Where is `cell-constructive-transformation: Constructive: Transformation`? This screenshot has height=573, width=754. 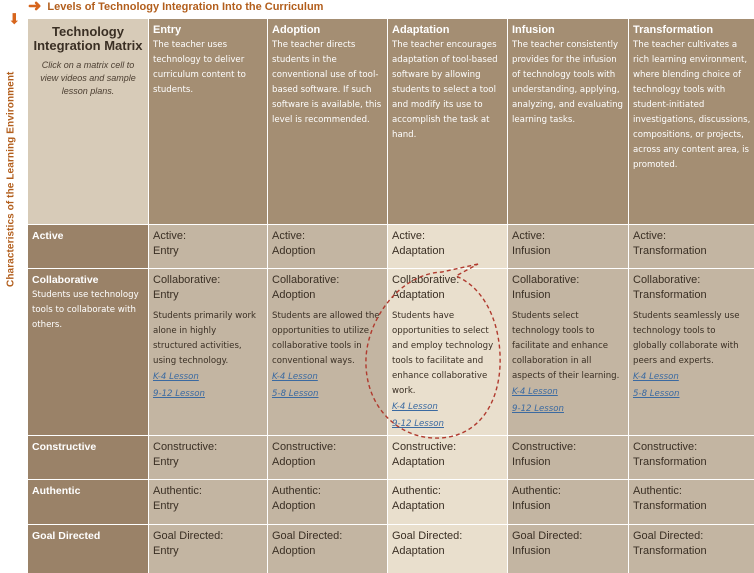 cell-constructive-transformation: Constructive: Transformation is located at coordinates (691, 457).